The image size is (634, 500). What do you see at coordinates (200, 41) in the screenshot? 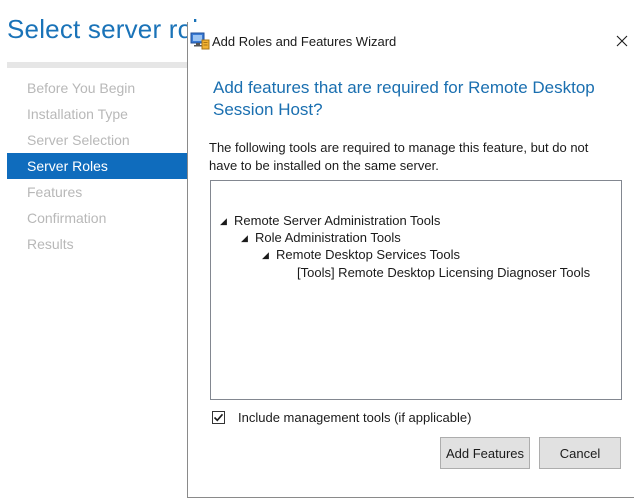
I see `server-manager-icon` at bounding box center [200, 41].